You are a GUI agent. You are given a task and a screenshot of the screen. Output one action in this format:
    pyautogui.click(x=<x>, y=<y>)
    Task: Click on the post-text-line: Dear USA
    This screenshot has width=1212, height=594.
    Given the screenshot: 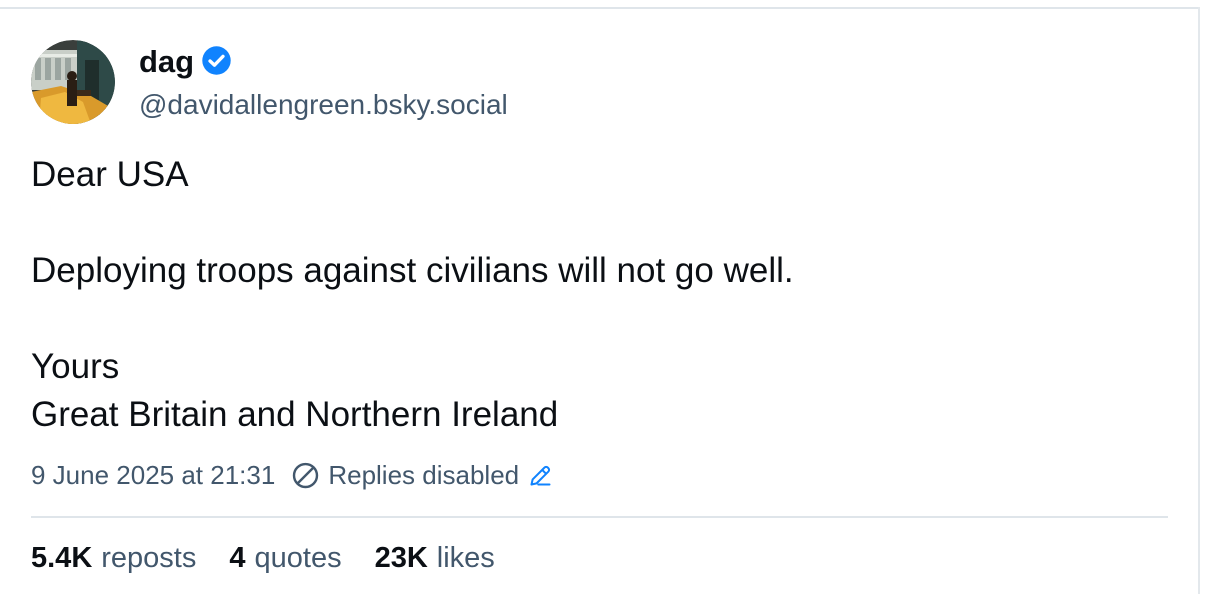 What is the action you would take?
    pyautogui.click(x=110, y=174)
    